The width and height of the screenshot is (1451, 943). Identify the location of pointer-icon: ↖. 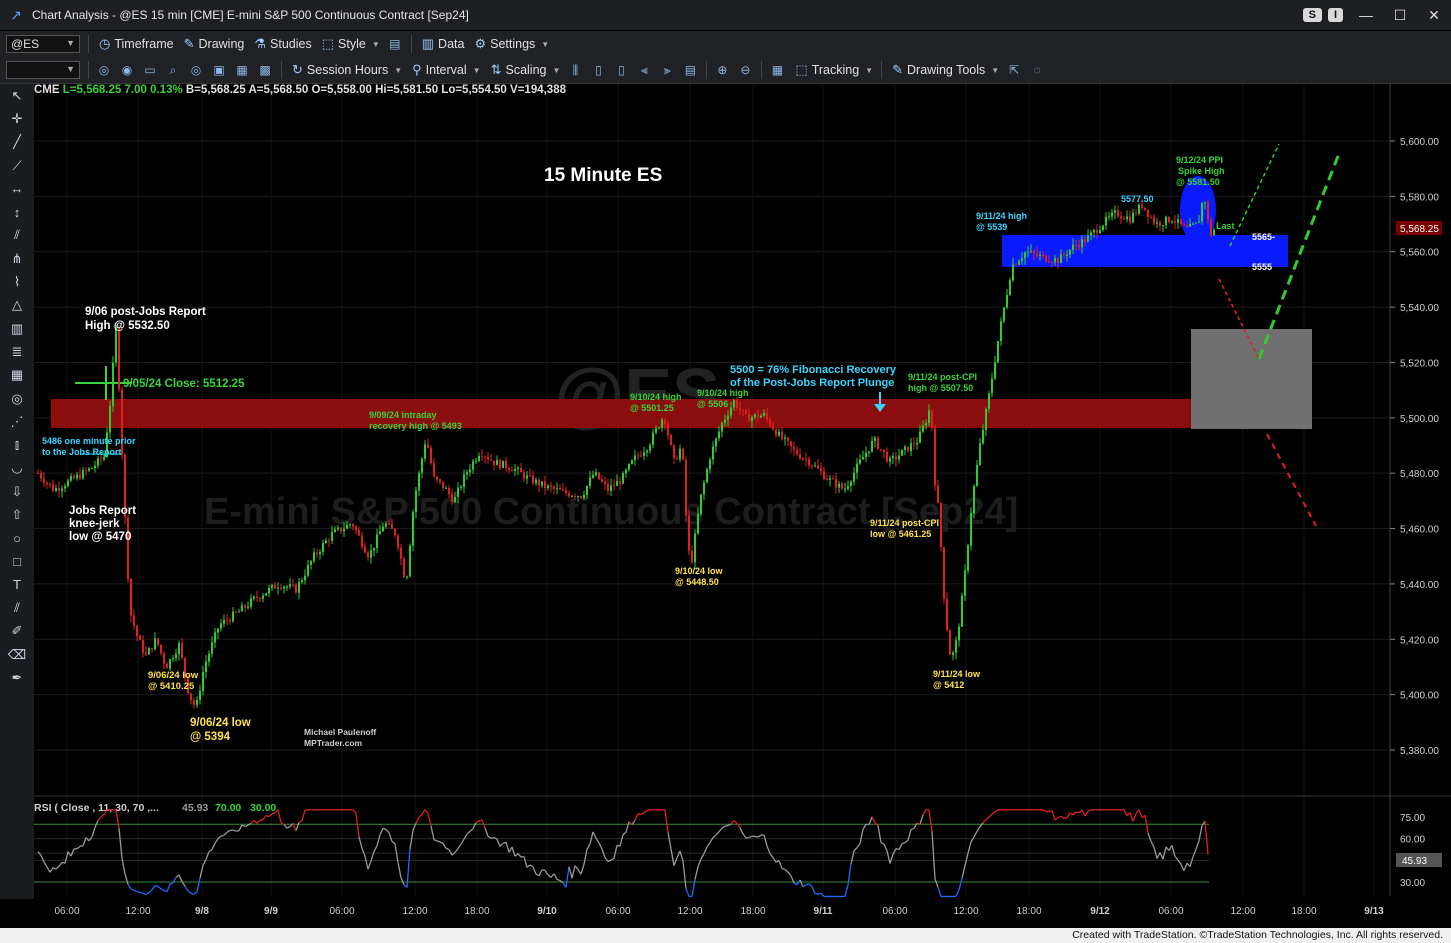
(17, 95).